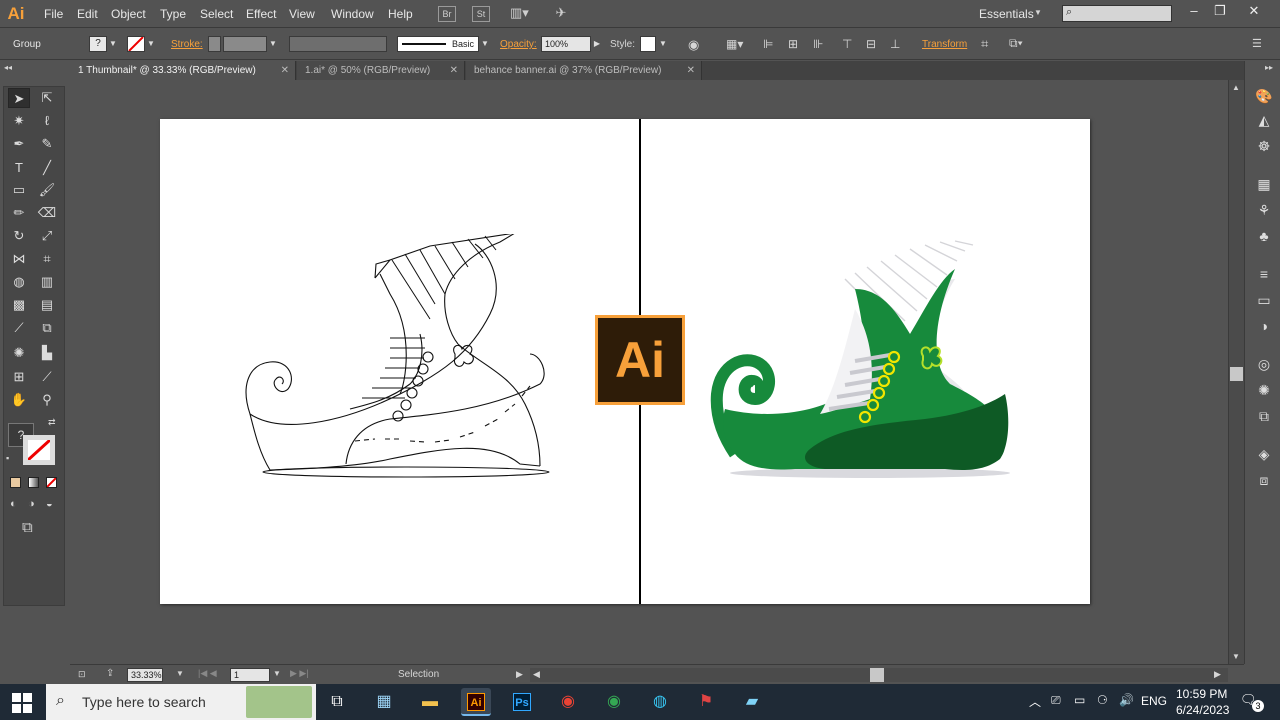 Image resolution: width=1280 pixels, height=720 pixels. I want to click on hand-tool: ✋, so click(19, 400).